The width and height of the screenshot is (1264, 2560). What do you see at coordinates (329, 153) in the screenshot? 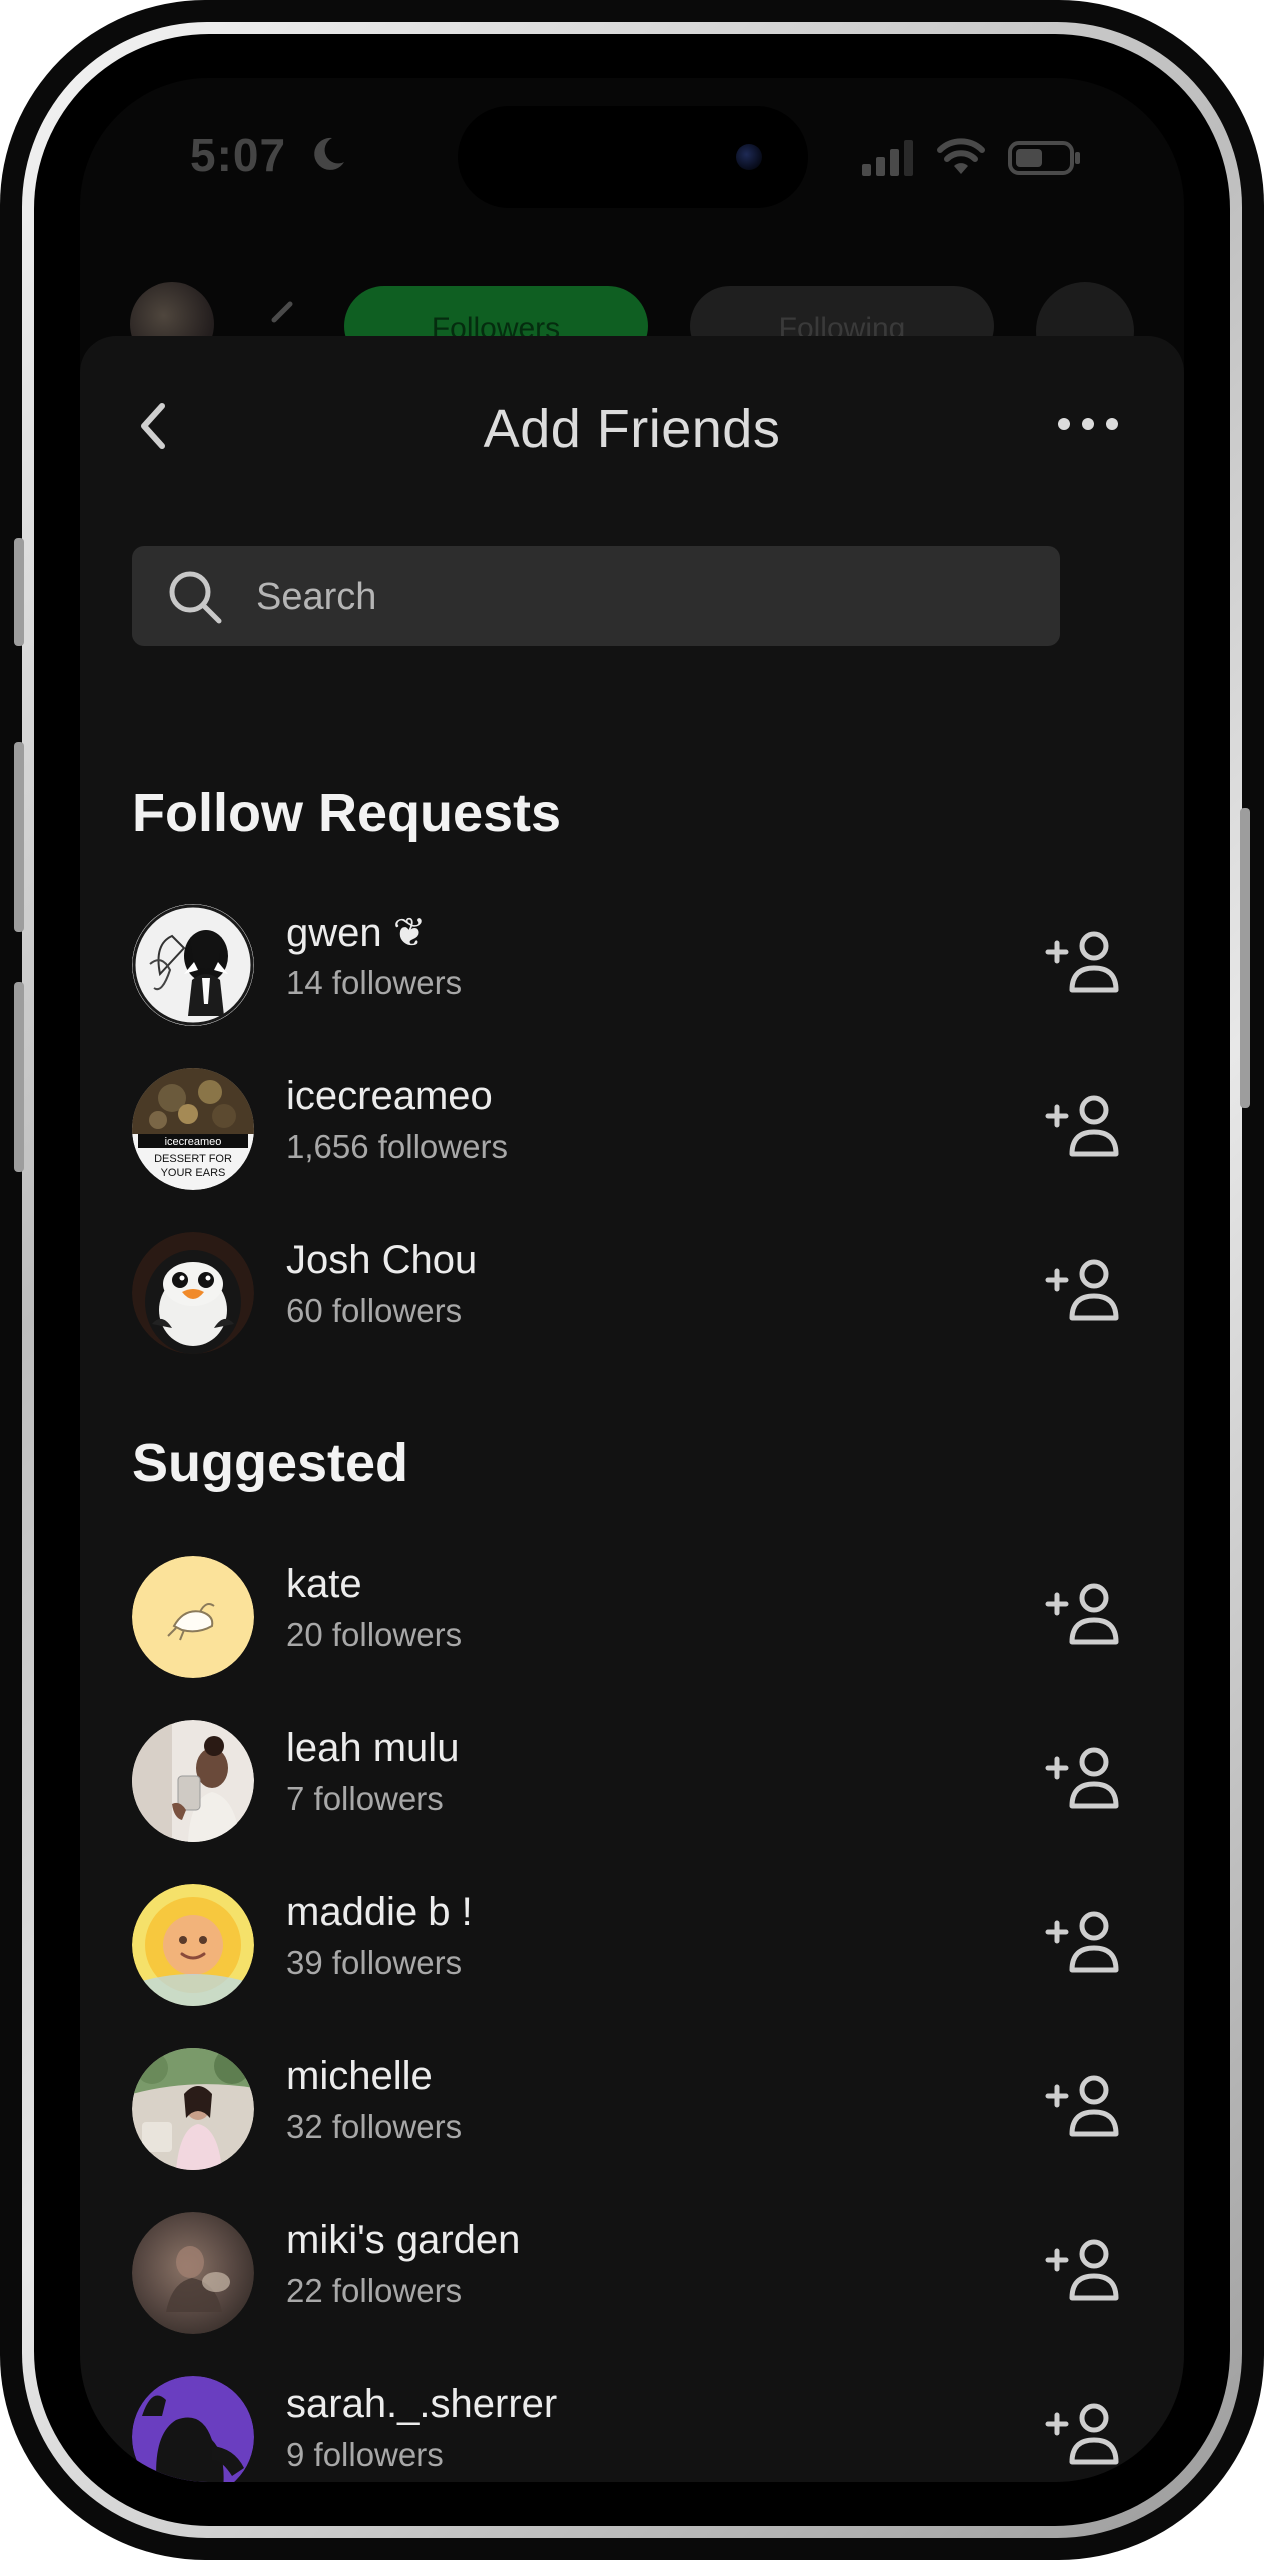
I see `moon-icon` at bounding box center [329, 153].